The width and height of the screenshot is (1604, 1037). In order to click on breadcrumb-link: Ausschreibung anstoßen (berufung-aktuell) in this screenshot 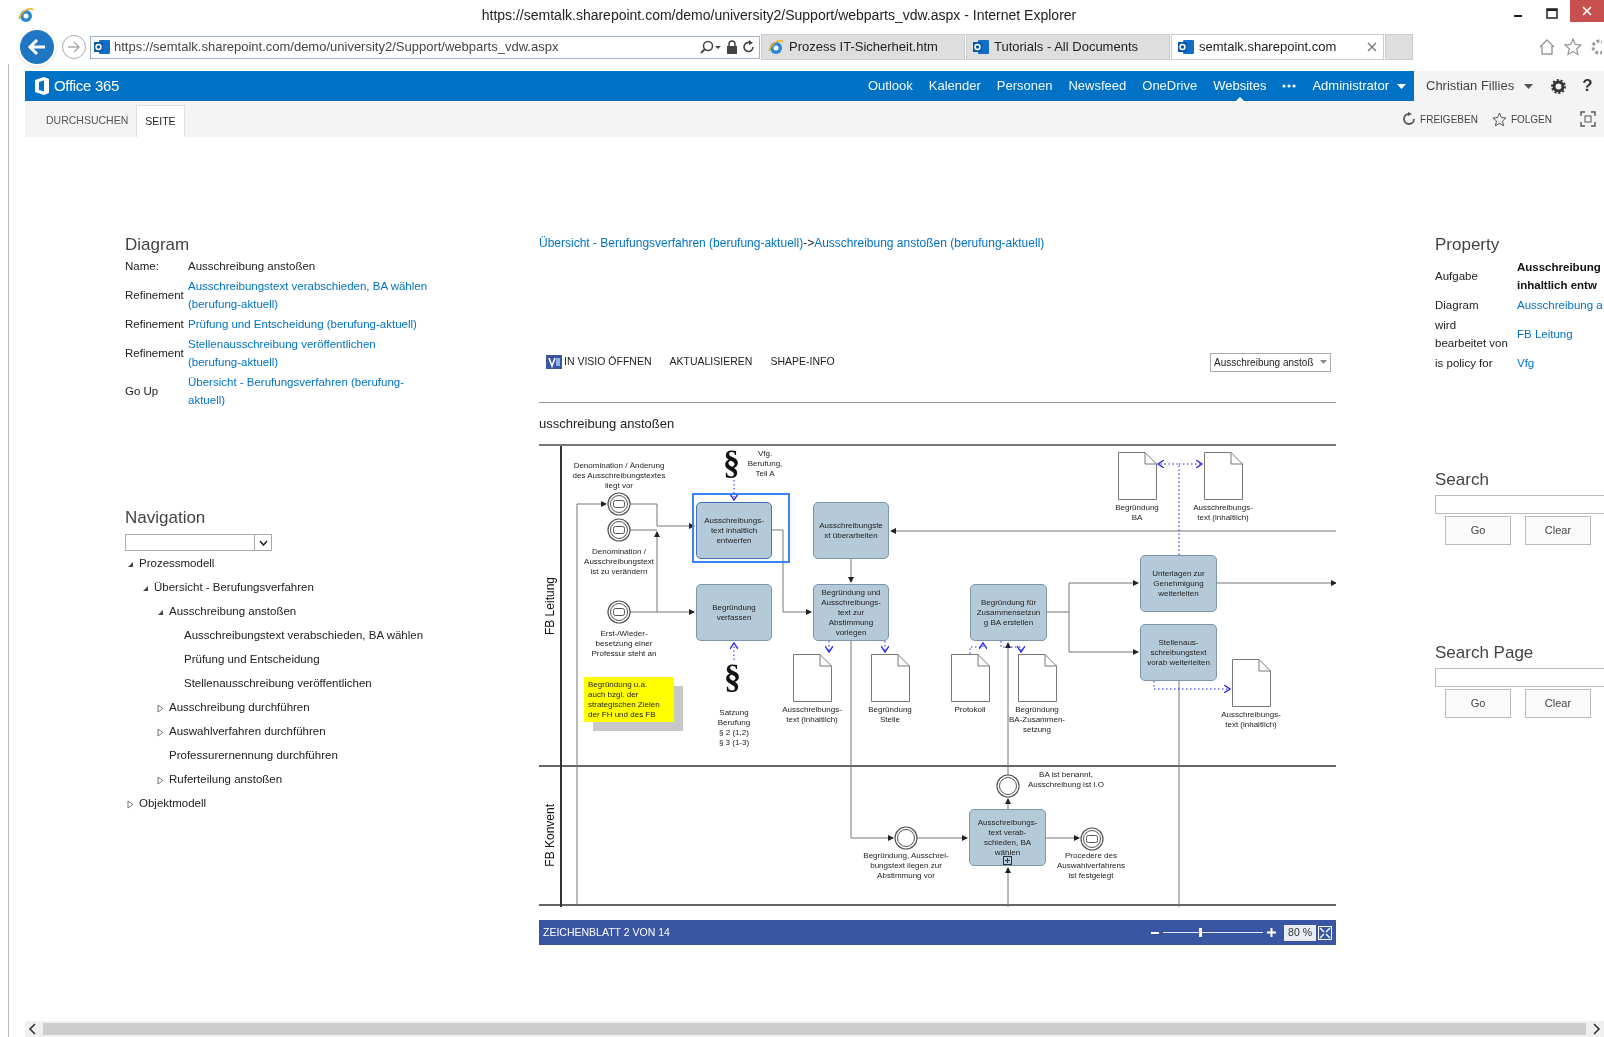, I will do `click(929, 243)`.